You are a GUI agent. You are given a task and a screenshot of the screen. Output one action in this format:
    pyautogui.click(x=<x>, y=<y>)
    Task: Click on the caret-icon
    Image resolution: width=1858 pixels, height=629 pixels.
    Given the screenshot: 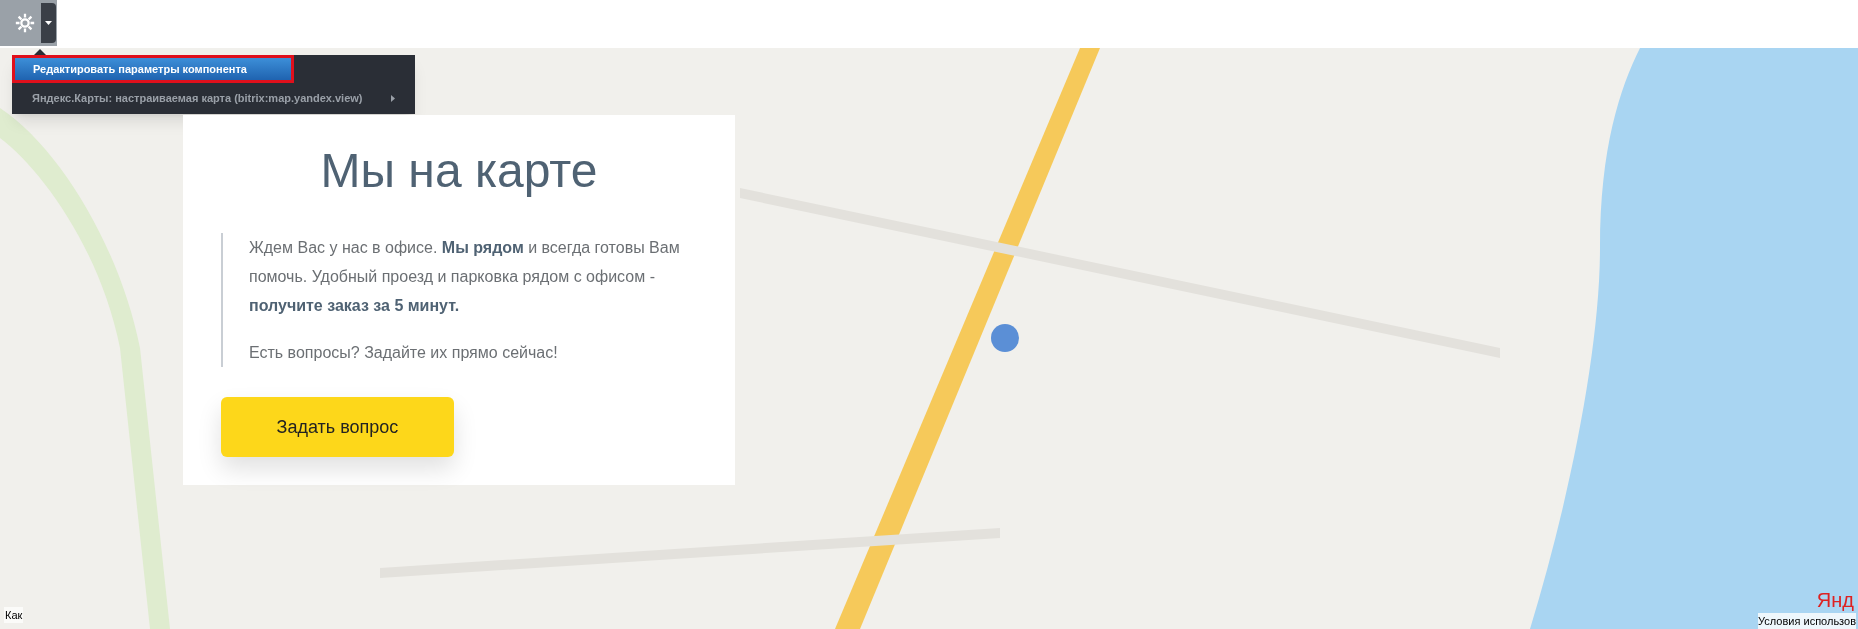 What is the action you would take?
    pyautogui.click(x=48, y=23)
    